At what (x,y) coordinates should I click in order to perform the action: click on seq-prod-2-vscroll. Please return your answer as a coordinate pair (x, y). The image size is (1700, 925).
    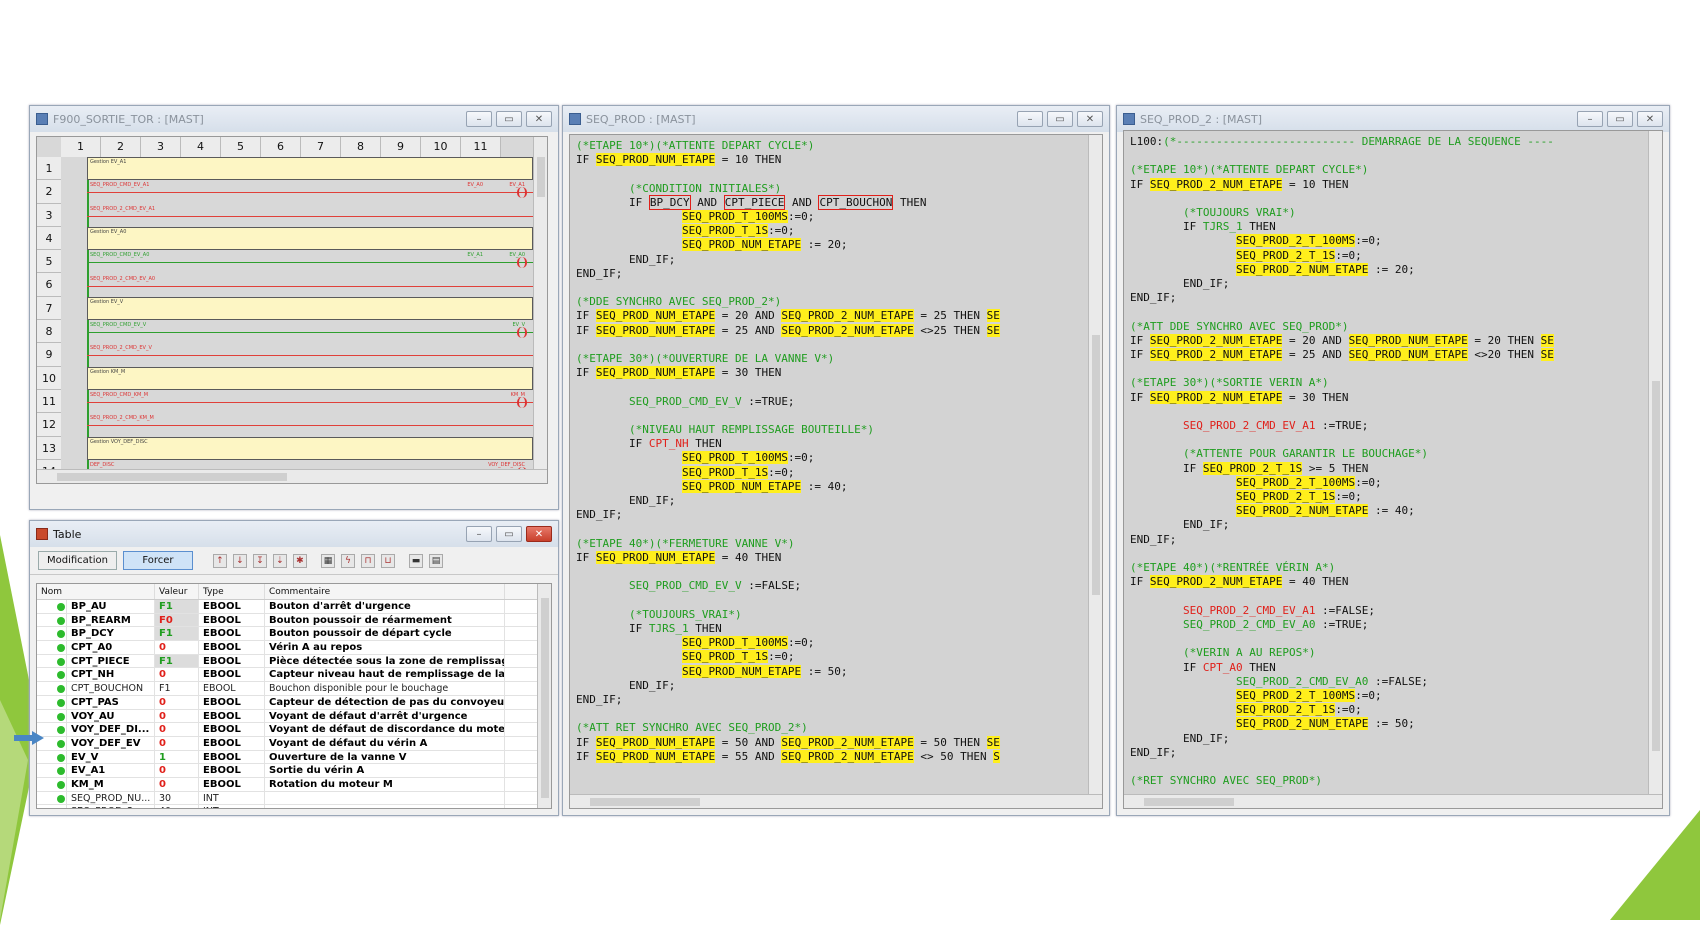
    Looking at the image, I should click on (1655, 462).